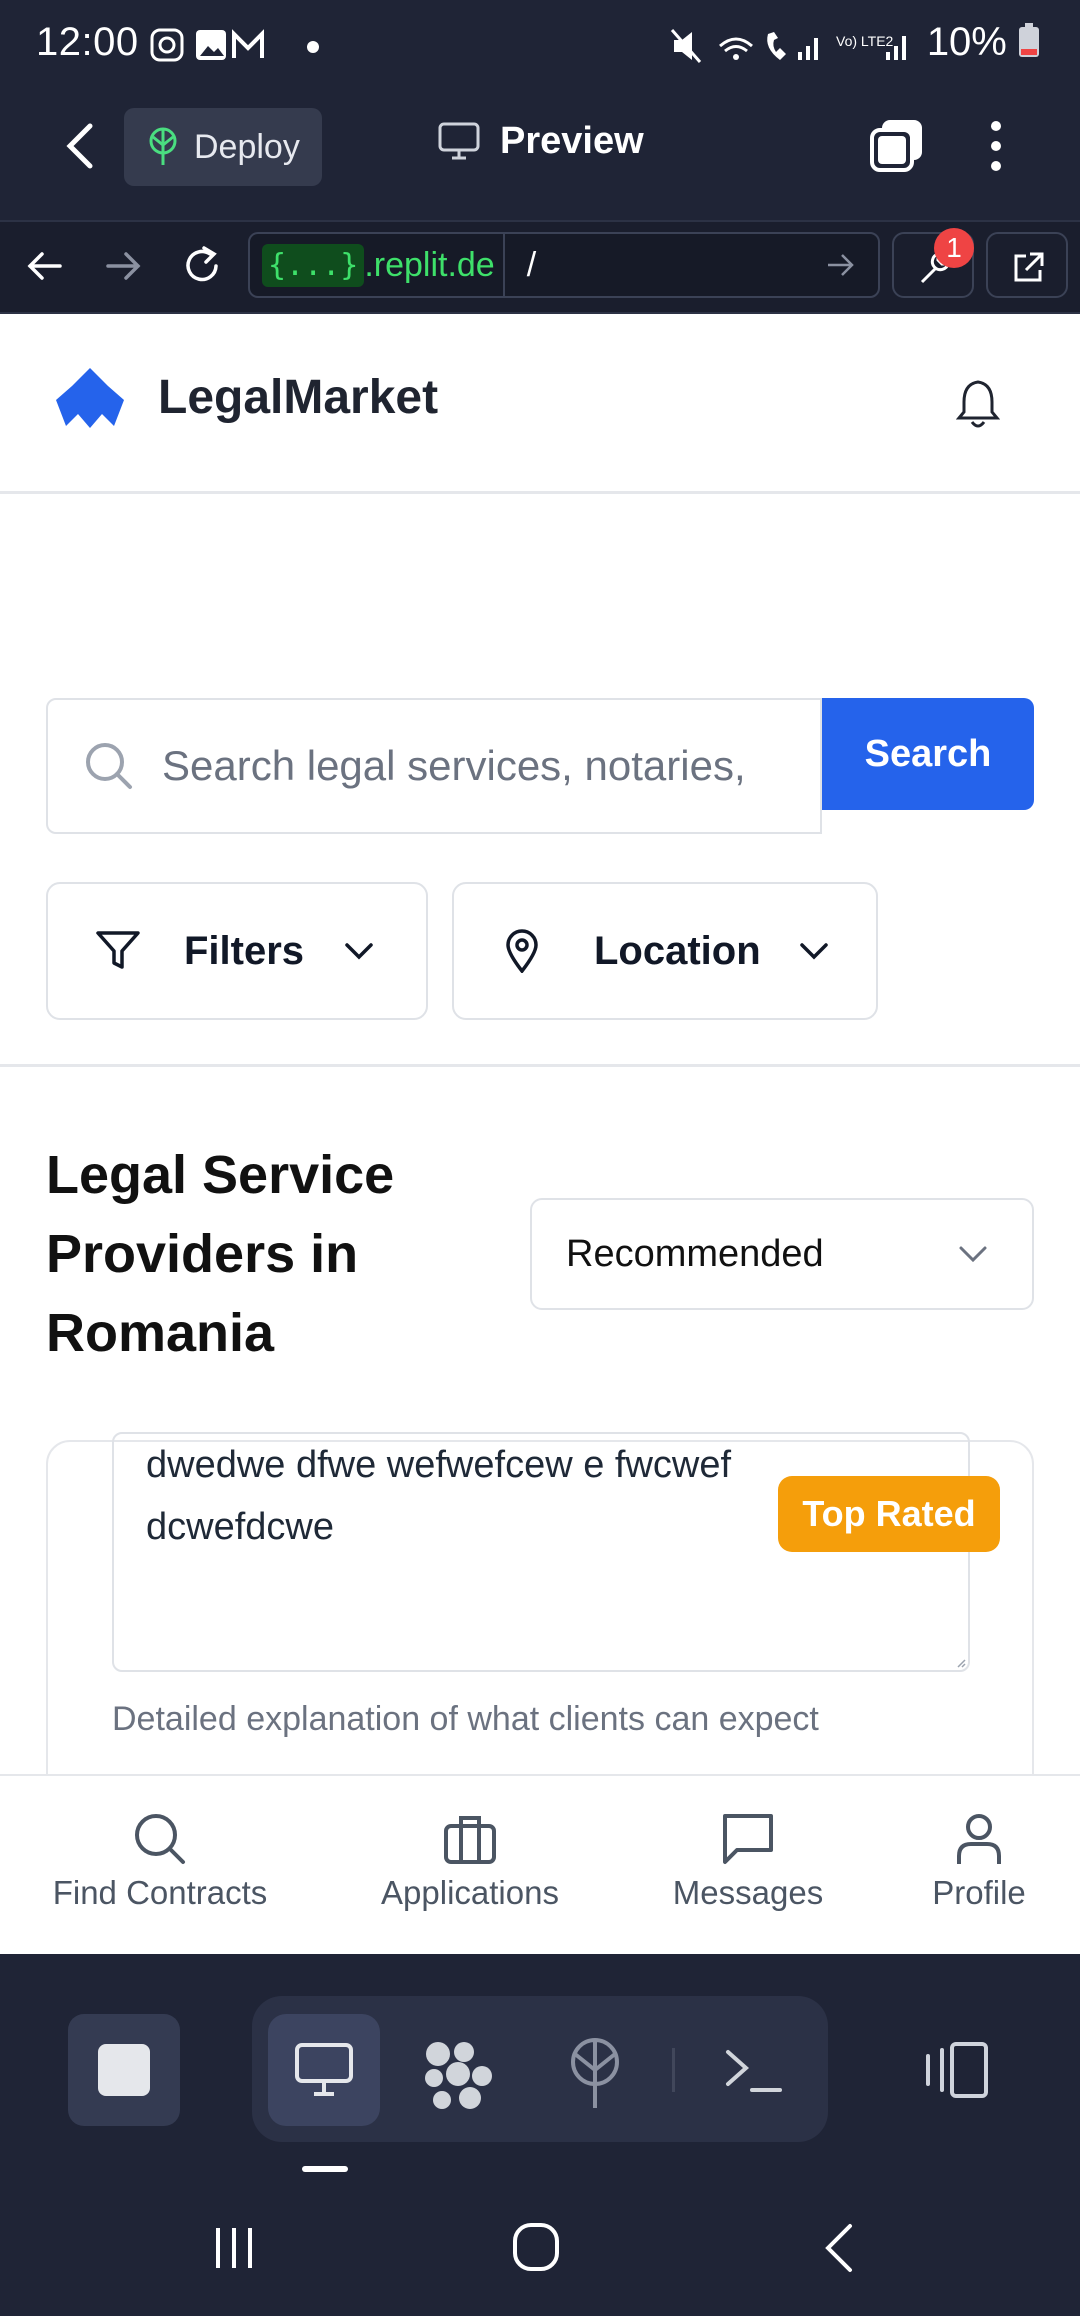 The width and height of the screenshot is (1080, 2316). Describe the element at coordinates (220, 1254) in the screenshot. I see `section-title: Legal Service Providers in Romania` at that location.